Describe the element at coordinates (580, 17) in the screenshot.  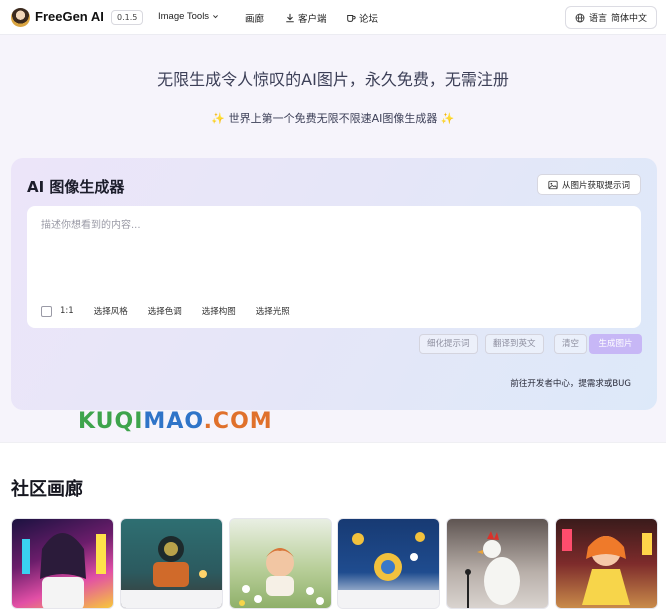
I see `globe-icon` at that location.